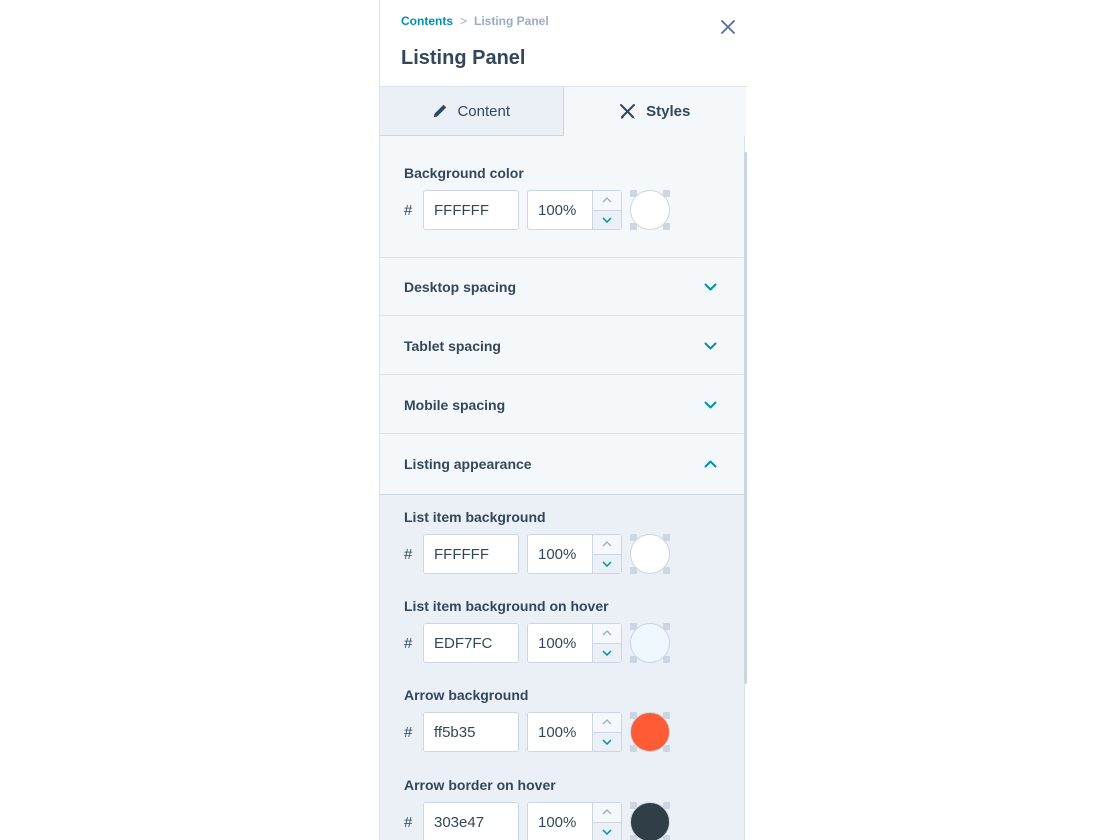 This screenshot has height=840, width=1120. What do you see at coordinates (562, 346) in the screenshot?
I see `accordion-tablet-spacing: Tablet spacing` at bounding box center [562, 346].